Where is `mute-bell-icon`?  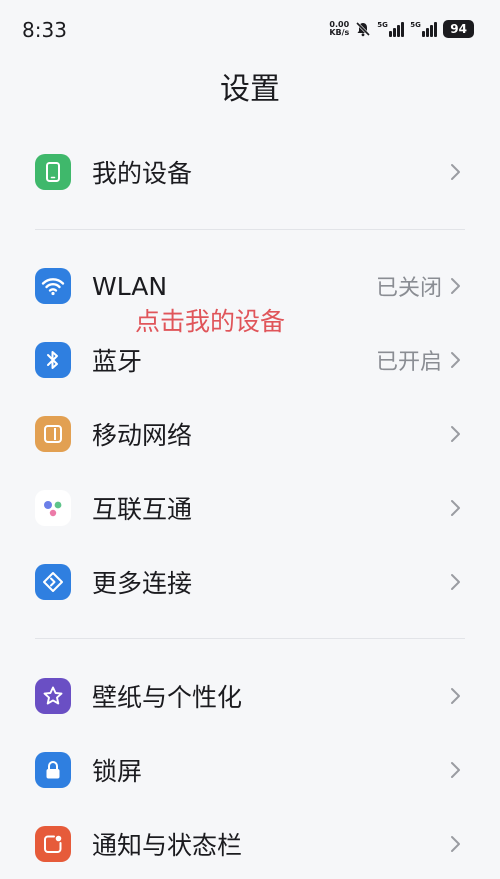 mute-bell-icon is located at coordinates (363, 29).